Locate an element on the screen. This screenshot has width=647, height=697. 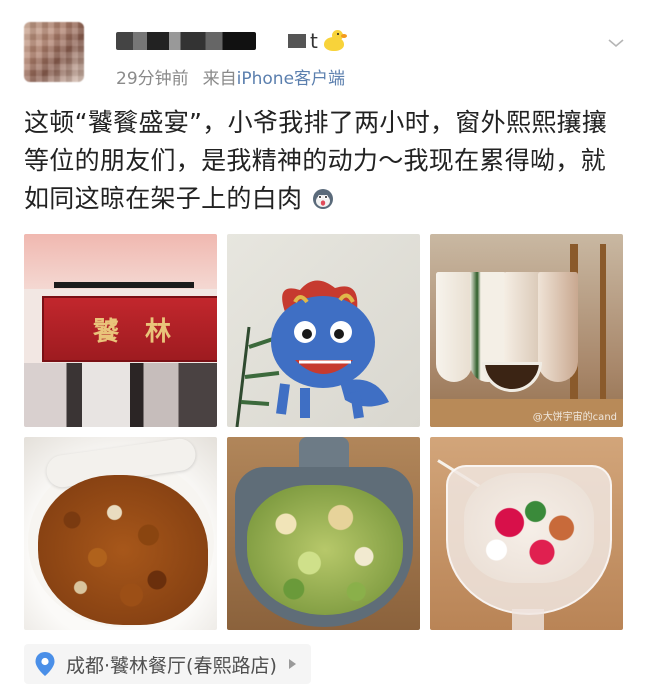
post-source-device: iPhone客户端 is located at coordinates (291, 79).